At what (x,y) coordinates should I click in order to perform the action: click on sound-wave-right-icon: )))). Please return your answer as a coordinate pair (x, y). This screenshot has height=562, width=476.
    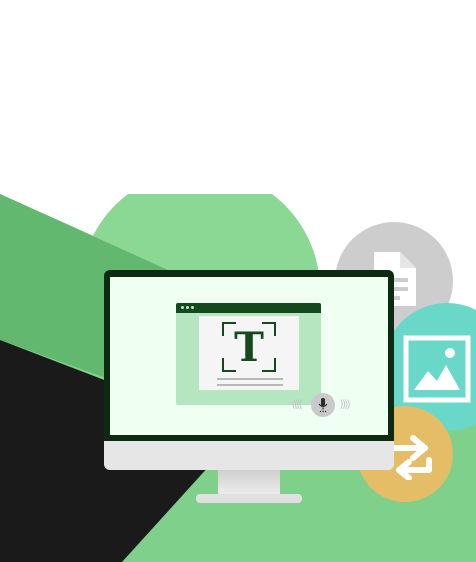
    Looking at the image, I should click on (345, 404).